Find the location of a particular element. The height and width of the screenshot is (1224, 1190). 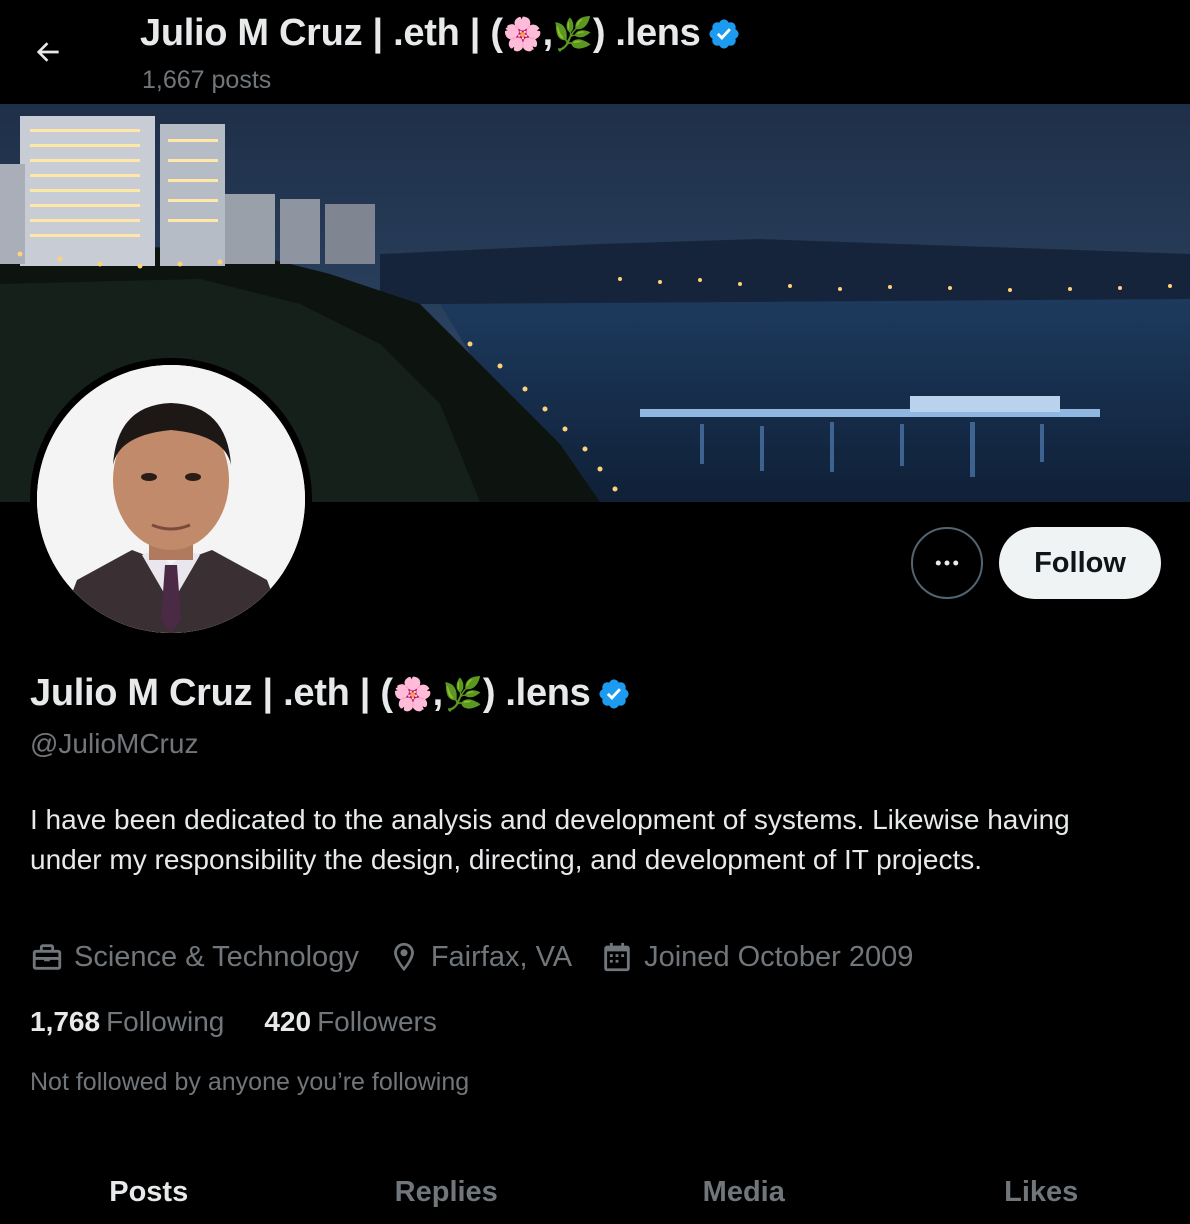

location-pin-icon is located at coordinates (403, 957).